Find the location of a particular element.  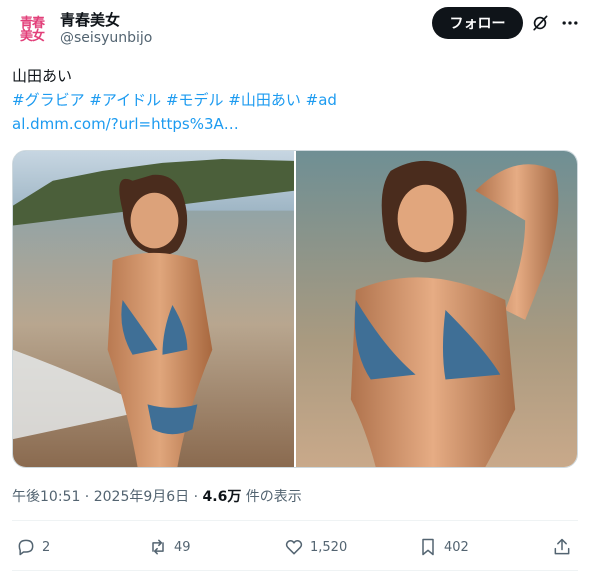

share-icon is located at coordinates (562, 546).